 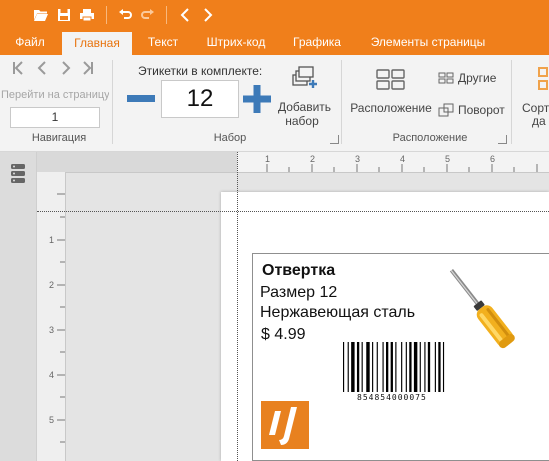 What do you see at coordinates (428, 42) in the screenshot?
I see `tab-page-elements: Элементы страницы` at bounding box center [428, 42].